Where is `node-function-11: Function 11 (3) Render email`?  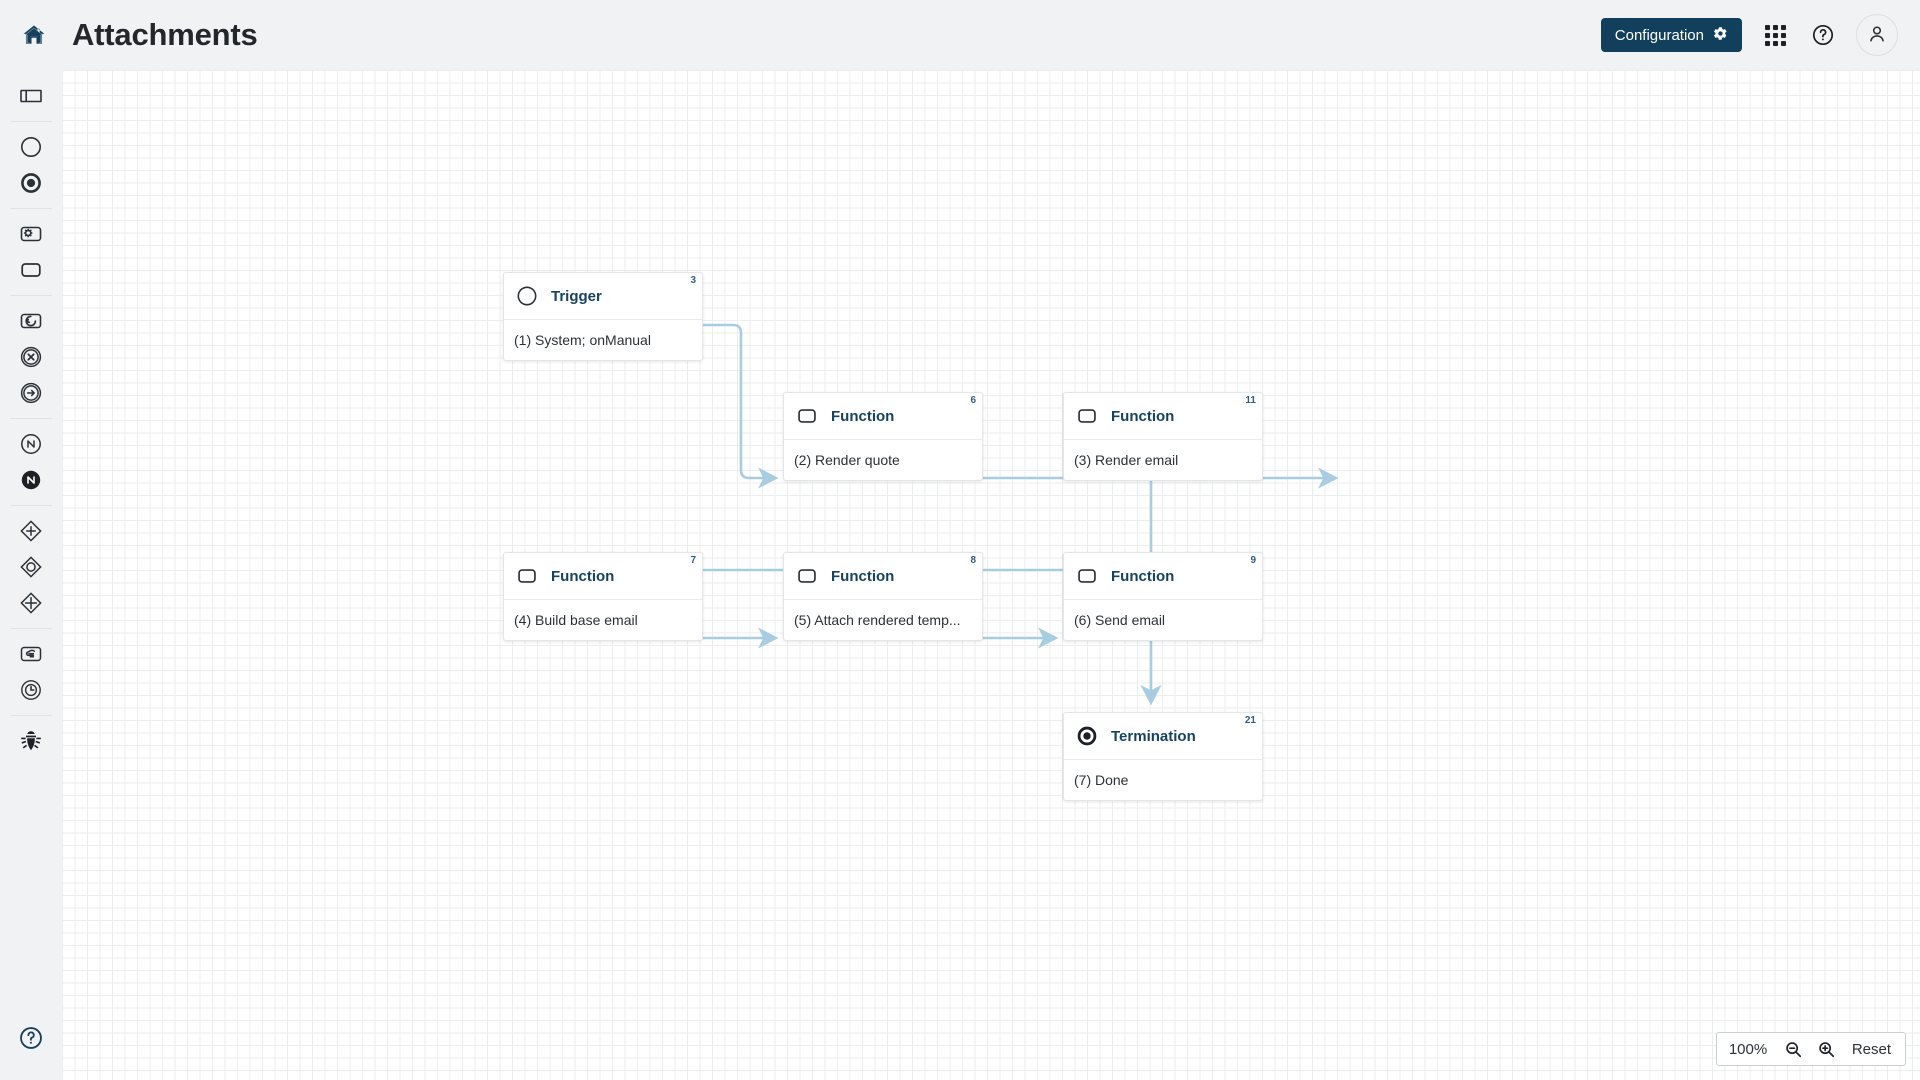
node-function-11: Function 11 (3) Render email is located at coordinates (1163, 436).